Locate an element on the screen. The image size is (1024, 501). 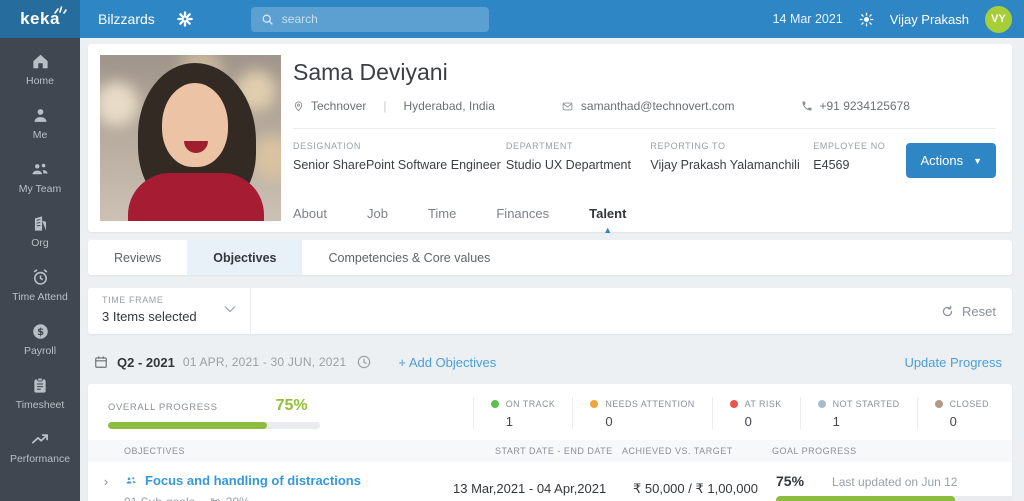
sidebar-item-my-team: My Team is located at coordinates (40, 180).